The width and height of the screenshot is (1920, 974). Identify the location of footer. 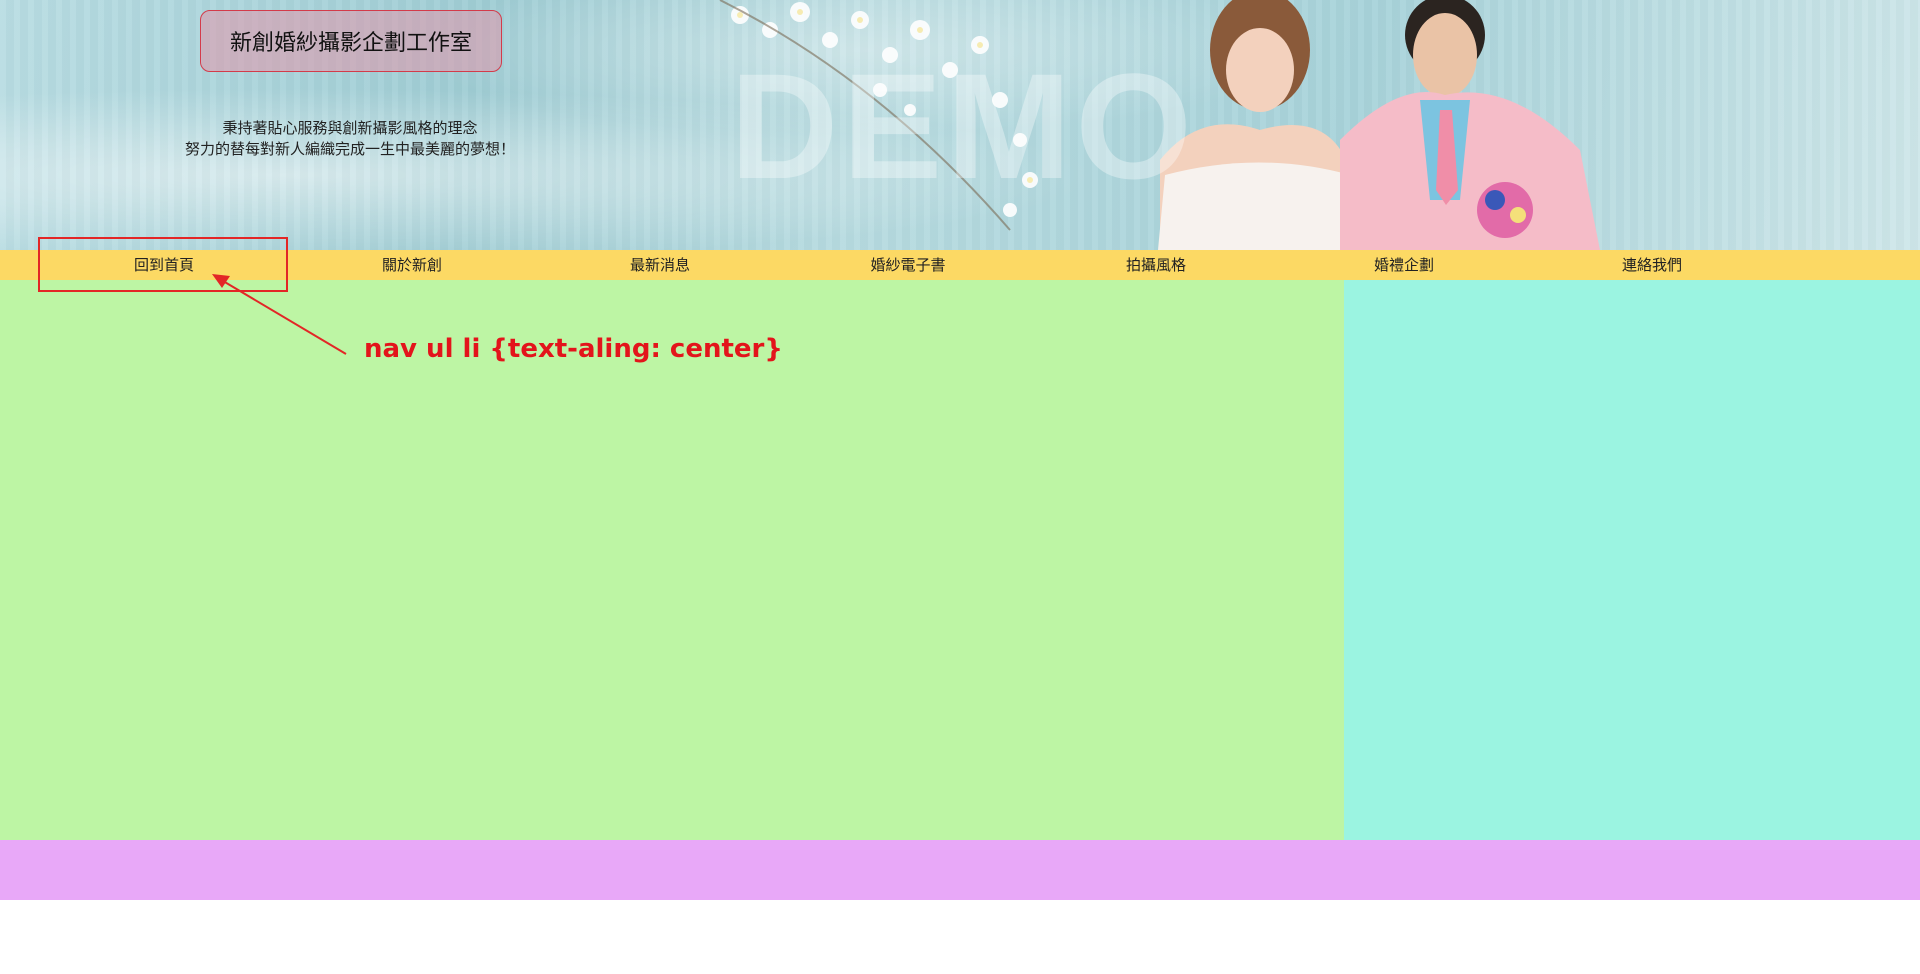
(960, 870).